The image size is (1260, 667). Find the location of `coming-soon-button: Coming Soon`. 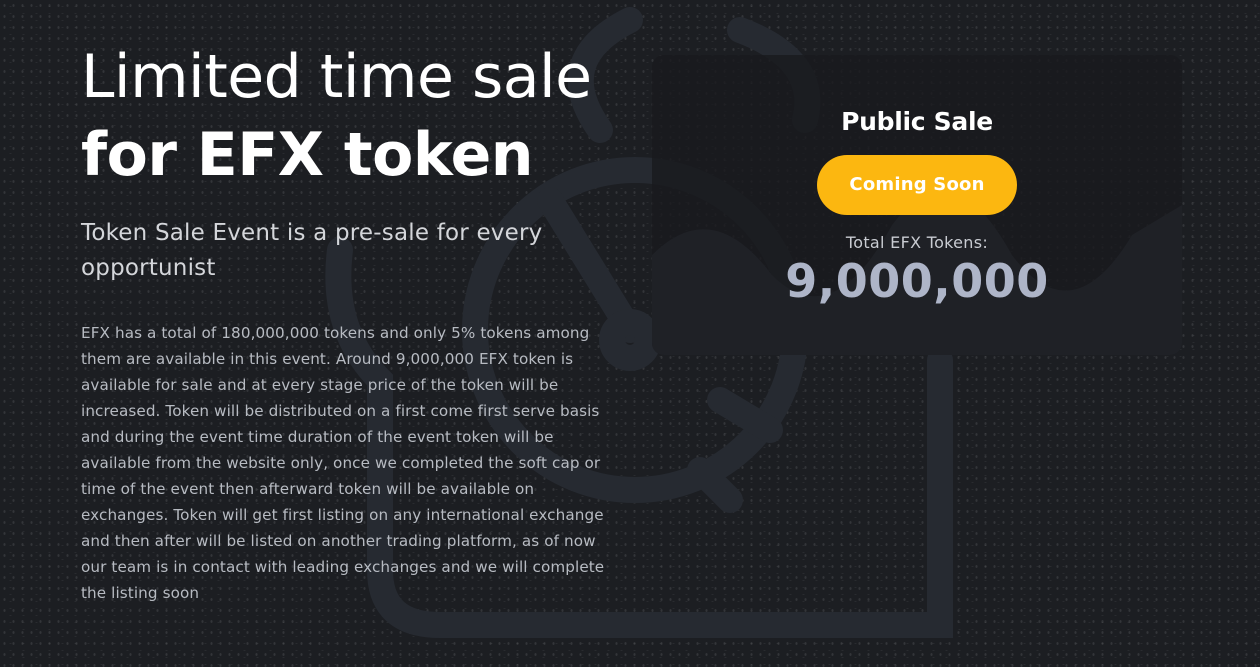

coming-soon-button: Coming Soon is located at coordinates (917, 185).